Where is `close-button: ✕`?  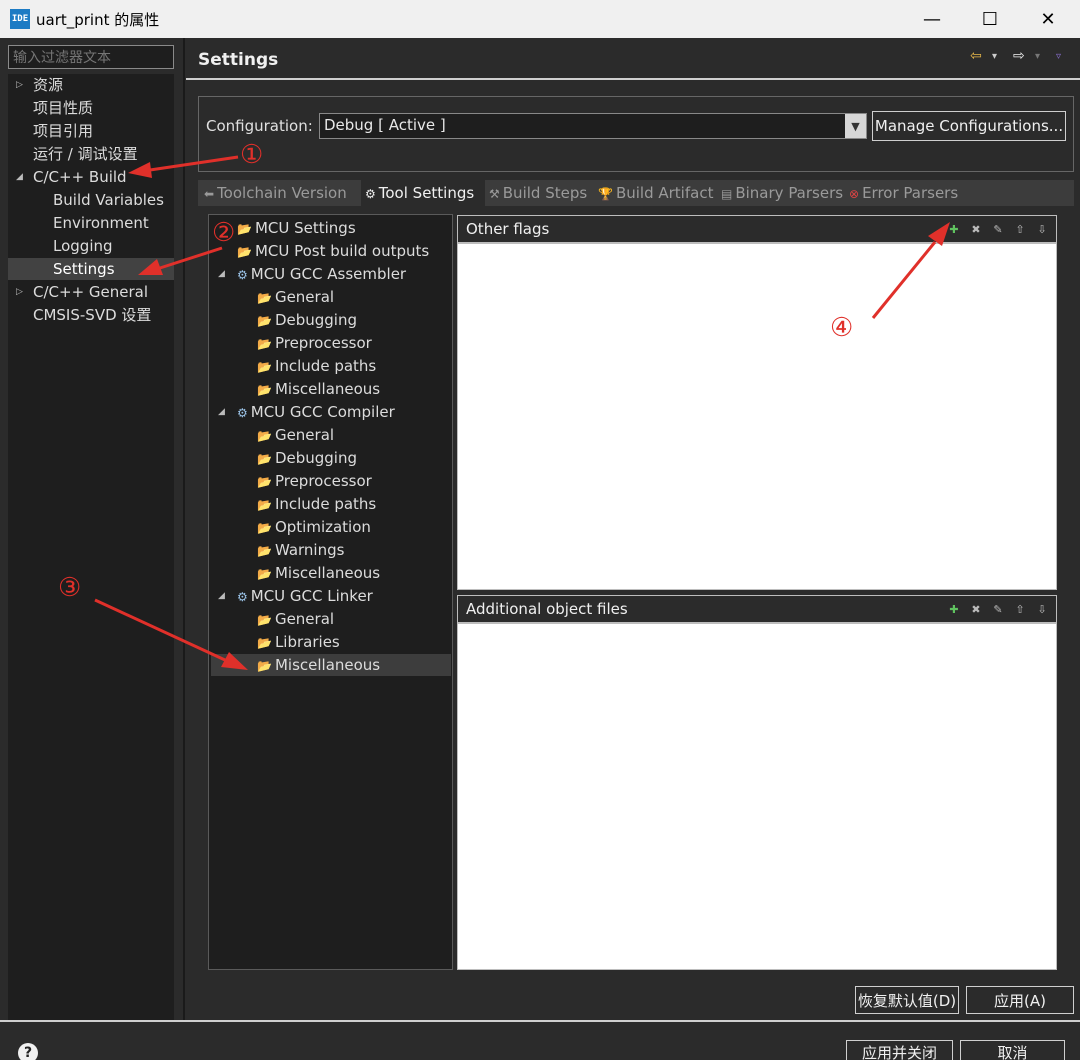 close-button: ✕ is located at coordinates (1048, 19).